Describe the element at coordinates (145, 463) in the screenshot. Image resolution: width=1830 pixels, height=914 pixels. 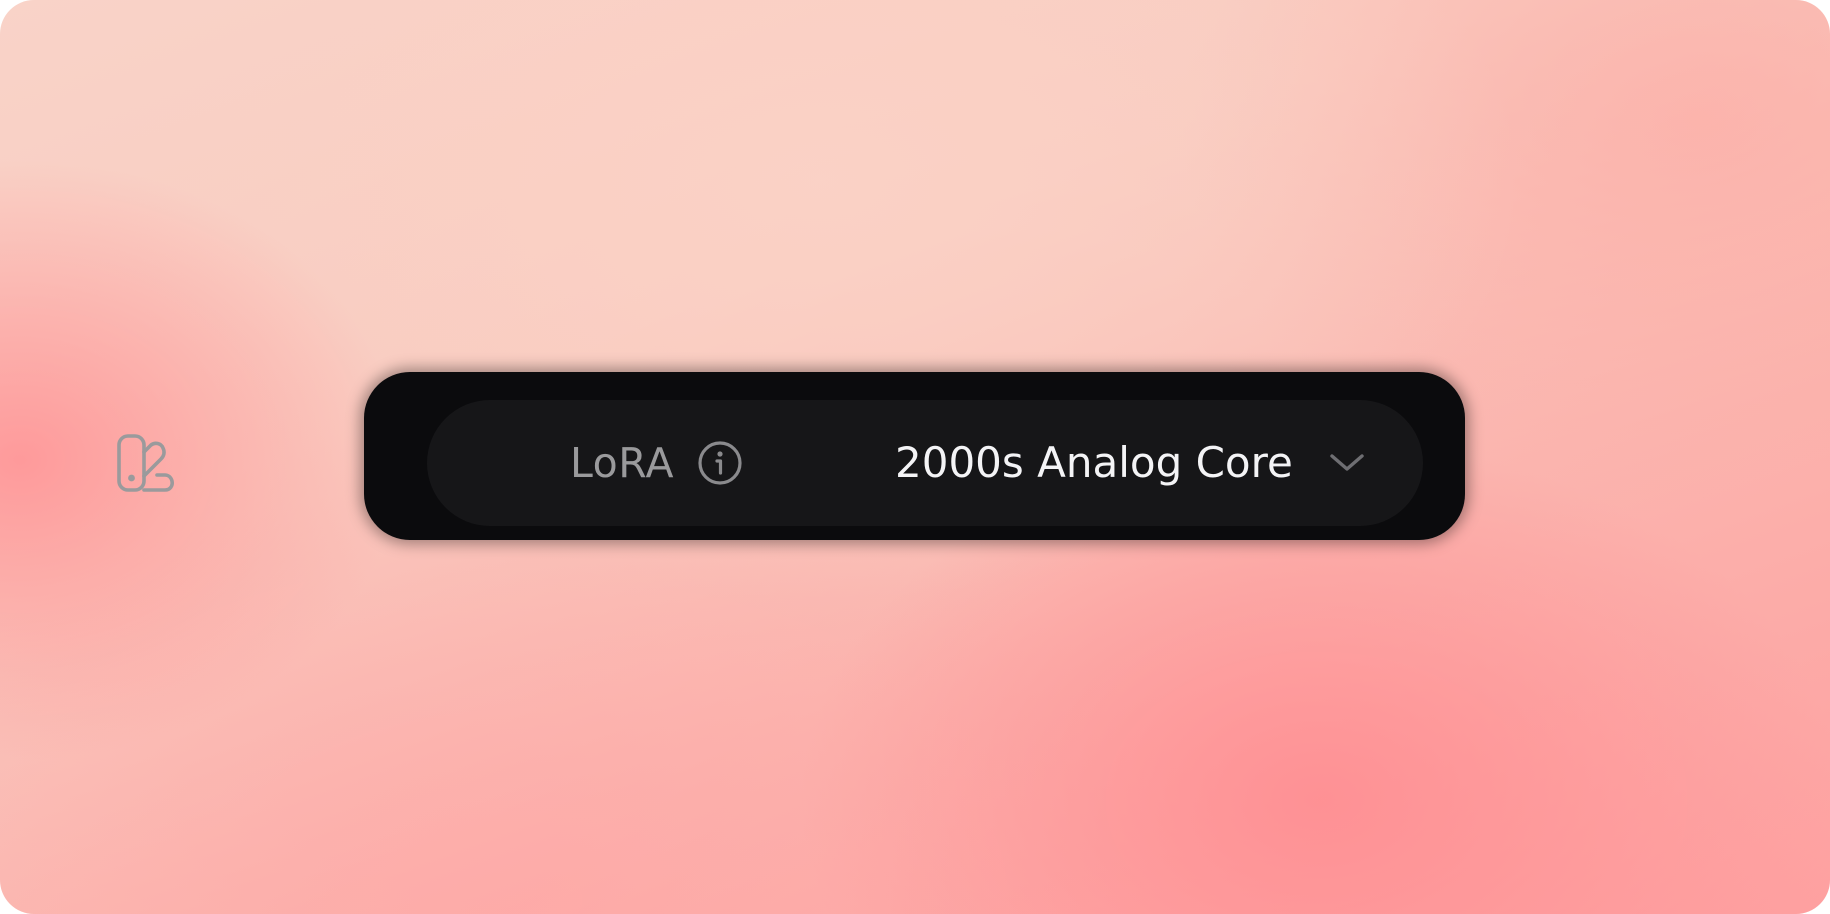
I see `swatch-palette-icon` at that location.